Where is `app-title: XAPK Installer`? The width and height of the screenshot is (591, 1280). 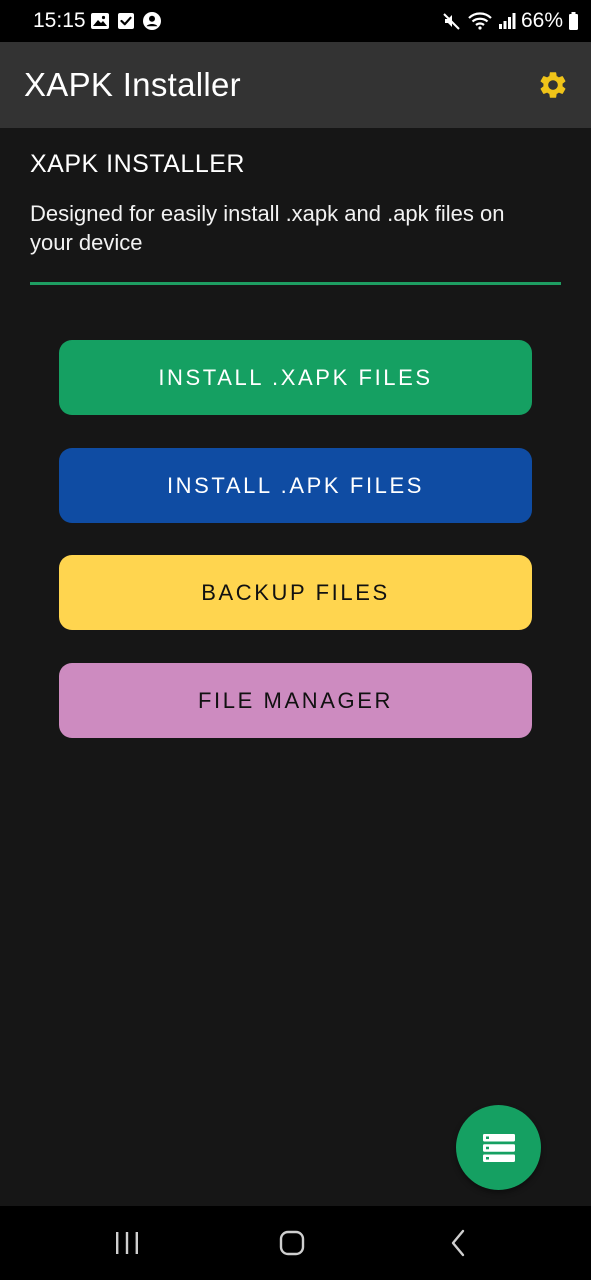 app-title: XAPK Installer is located at coordinates (132, 84).